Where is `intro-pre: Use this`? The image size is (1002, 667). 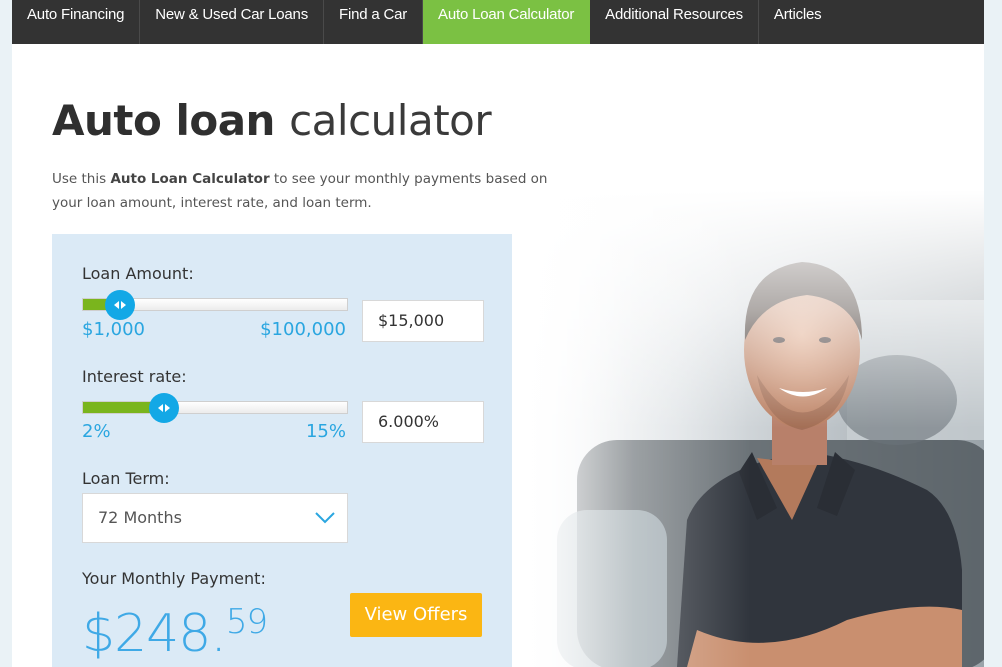 intro-pre: Use this is located at coordinates (81, 179).